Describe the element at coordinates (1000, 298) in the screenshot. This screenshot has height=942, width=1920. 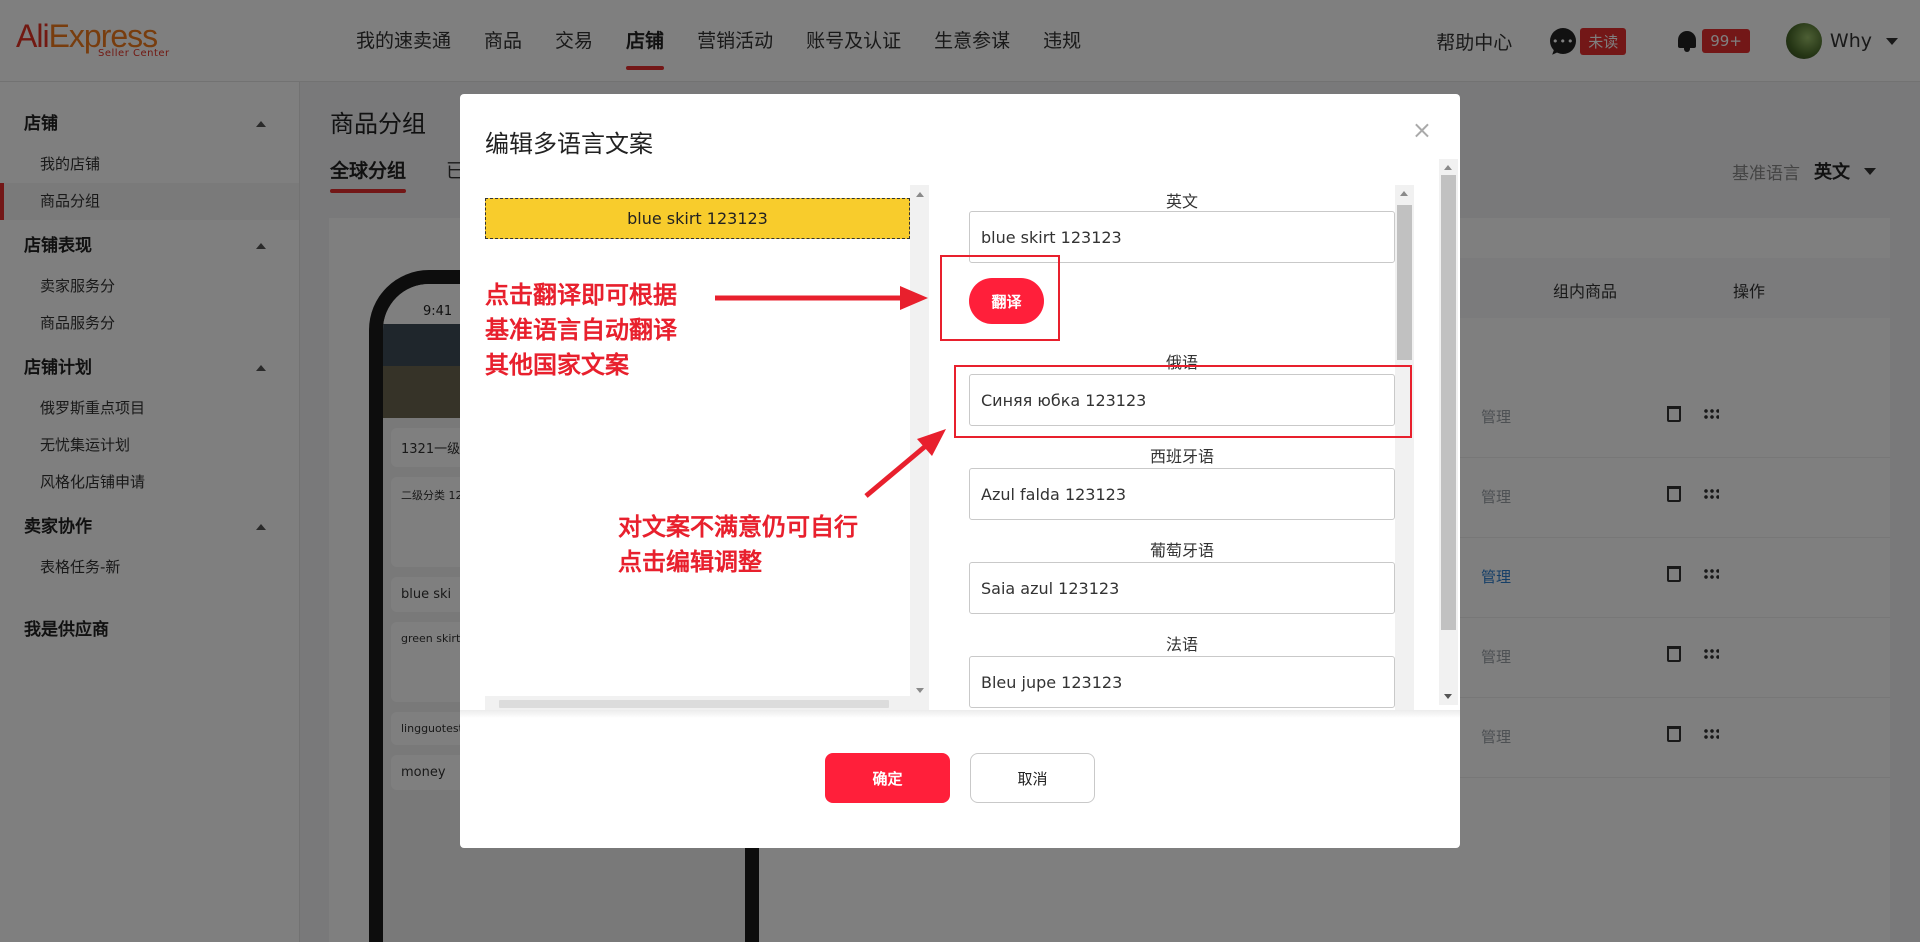
I see `translate-button-highlight` at that location.